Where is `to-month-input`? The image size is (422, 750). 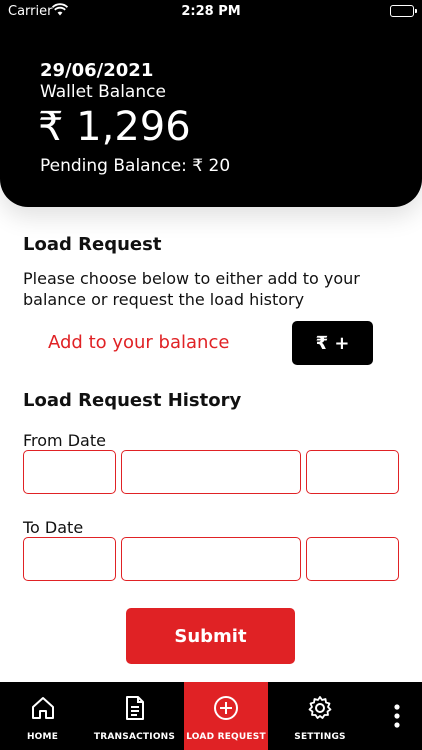
to-month-input is located at coordinates (211, 559).